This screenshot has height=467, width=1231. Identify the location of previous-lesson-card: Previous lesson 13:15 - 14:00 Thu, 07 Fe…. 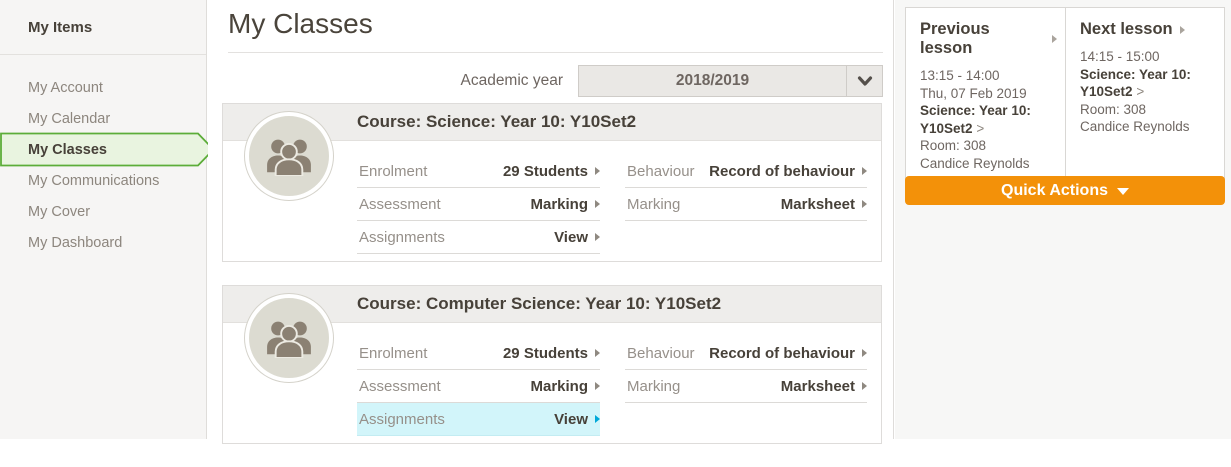
(985, 98).